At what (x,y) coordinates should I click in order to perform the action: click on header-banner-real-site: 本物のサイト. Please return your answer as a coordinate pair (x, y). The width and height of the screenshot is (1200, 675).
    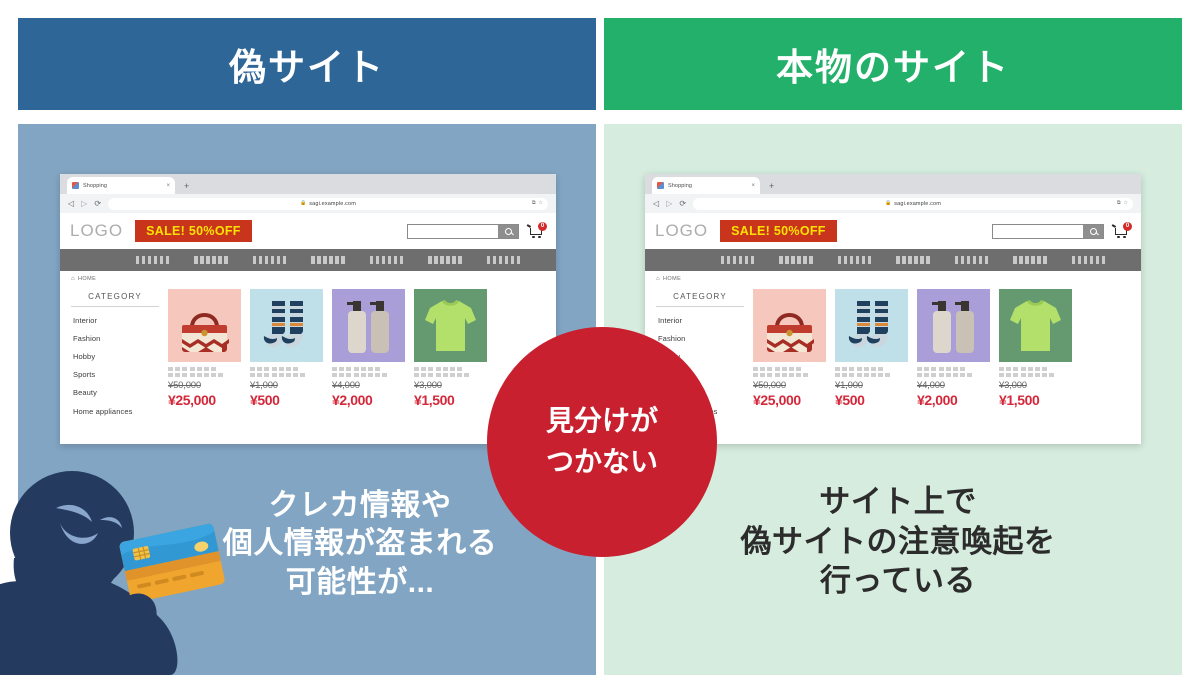
    Looking at the image, I should click on (893, 64).